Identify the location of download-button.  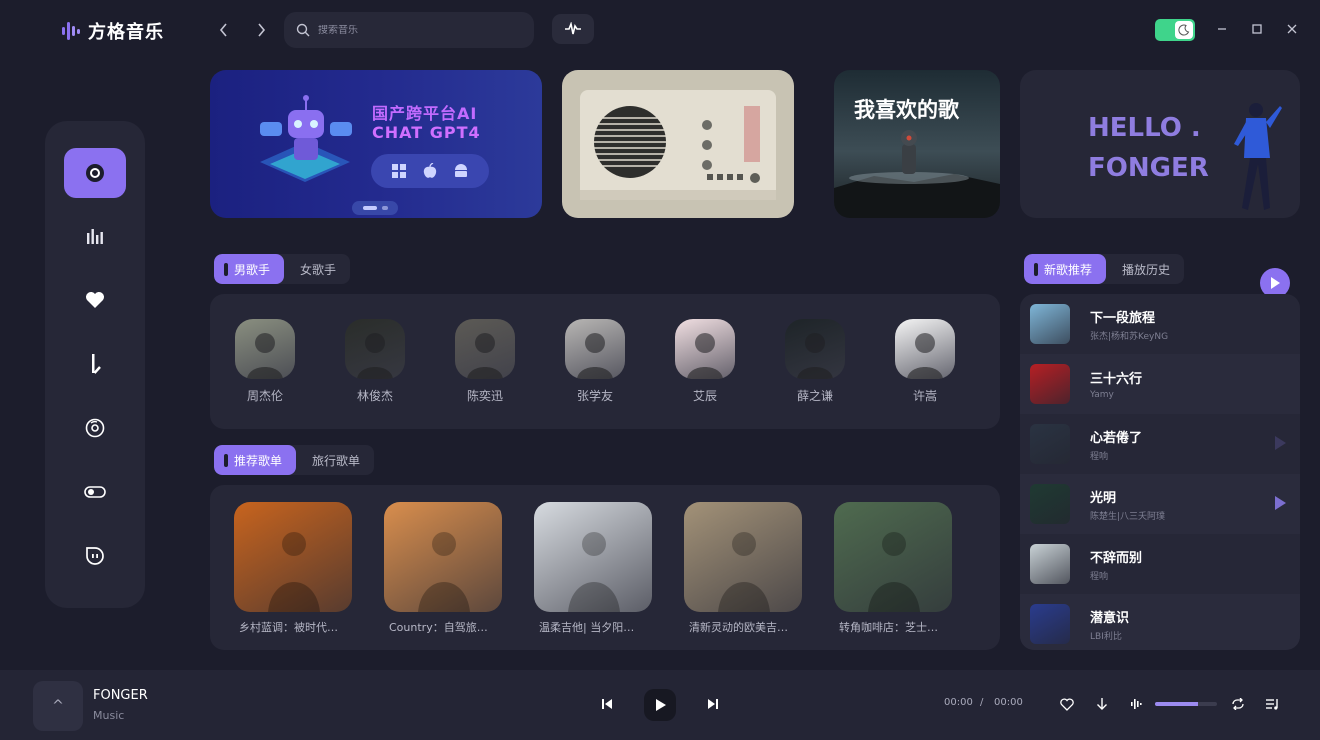
(1102, 704).